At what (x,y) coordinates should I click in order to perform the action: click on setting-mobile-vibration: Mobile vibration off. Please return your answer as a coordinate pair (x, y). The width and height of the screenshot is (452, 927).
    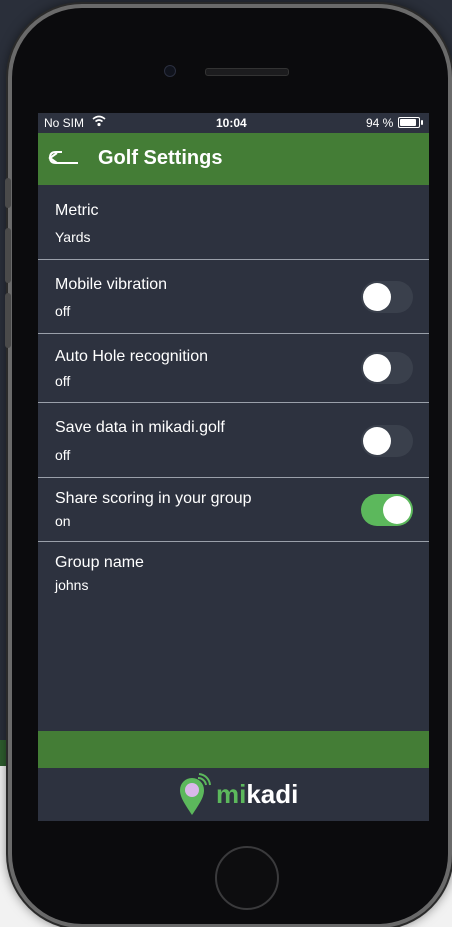
    Looking at the image, I should click on (233, 297).